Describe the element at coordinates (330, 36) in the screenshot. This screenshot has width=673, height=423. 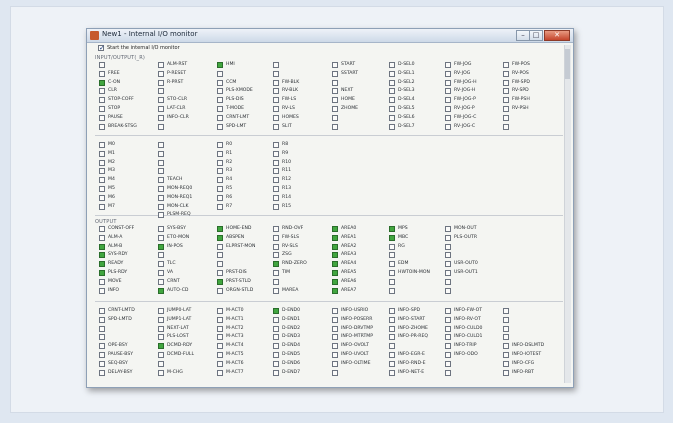
I see `title-bar: New1 - Internal I/O monitor – □ ✕` at that location.